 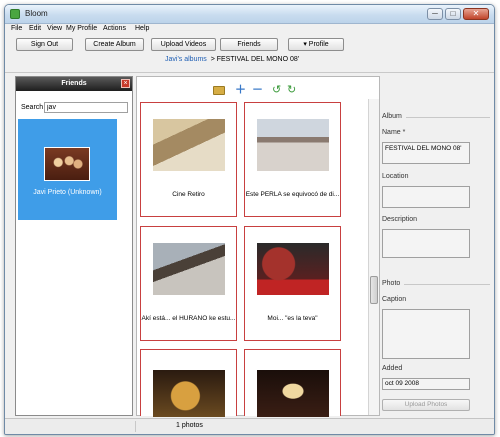 I want to click on sign-out-button: Sign Out, so click(x=44, y=44).